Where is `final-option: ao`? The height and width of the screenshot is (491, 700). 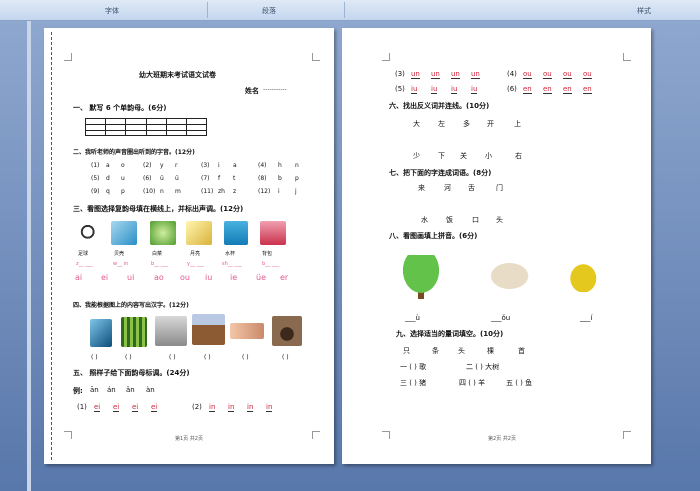 final-option: ao is located at coordinates (159, 277).